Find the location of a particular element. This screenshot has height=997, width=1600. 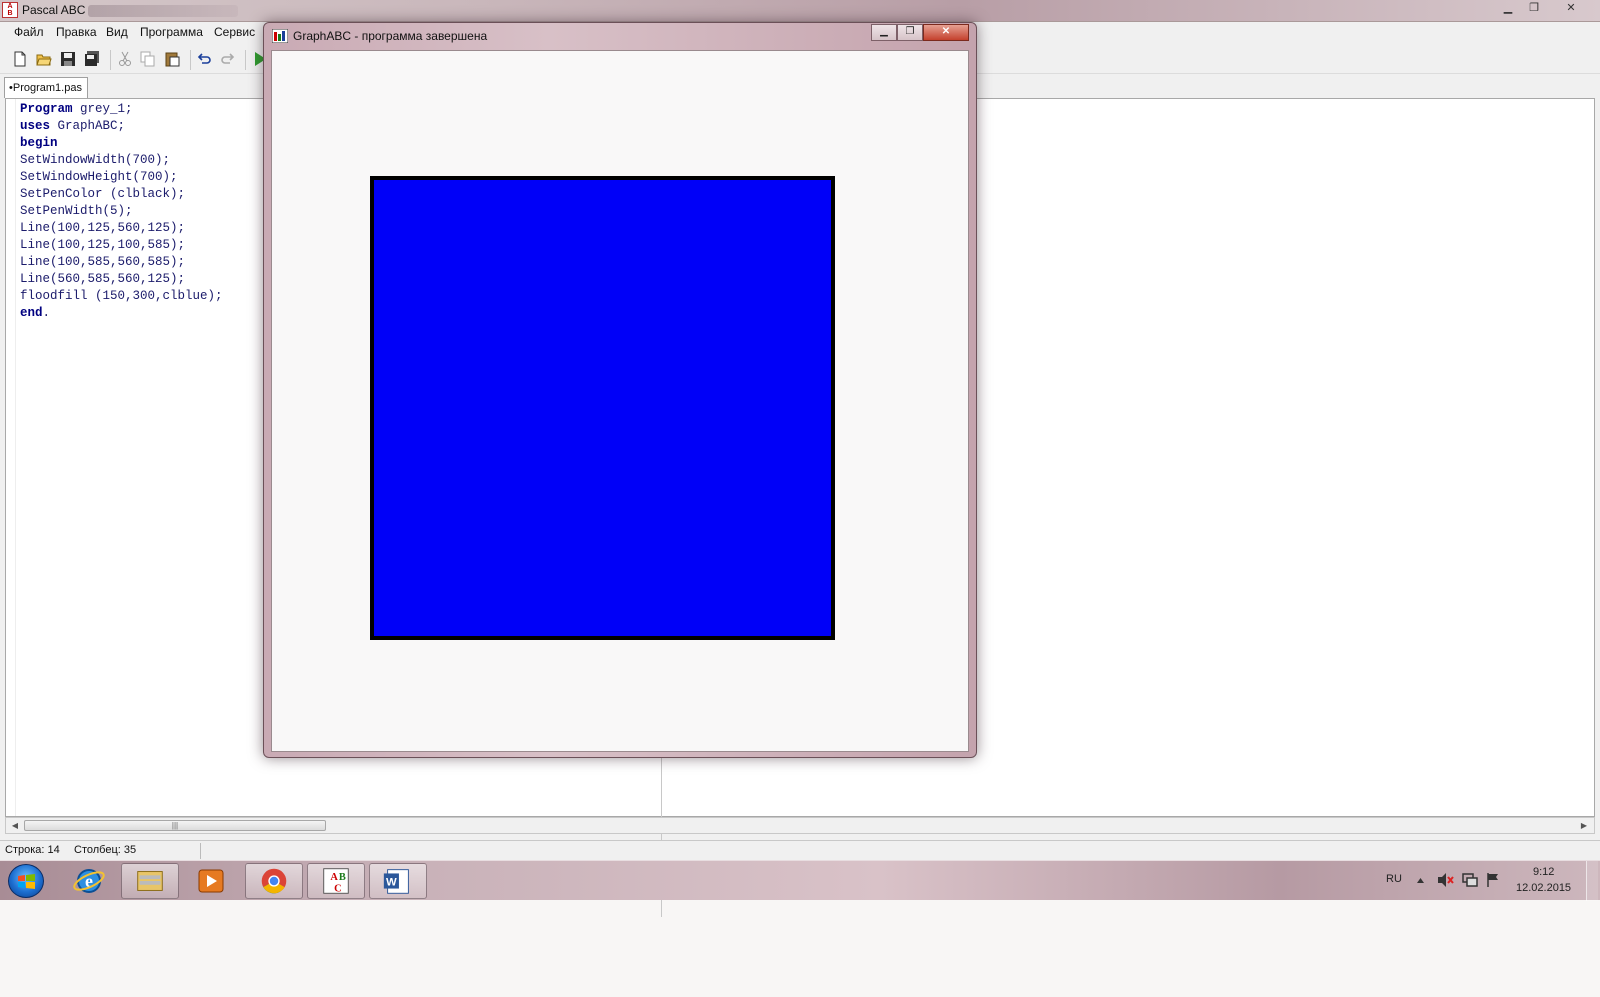

title-bar: AB Pascal ABC ▁ ❐ ✕ is located at coordinates (800, 11).